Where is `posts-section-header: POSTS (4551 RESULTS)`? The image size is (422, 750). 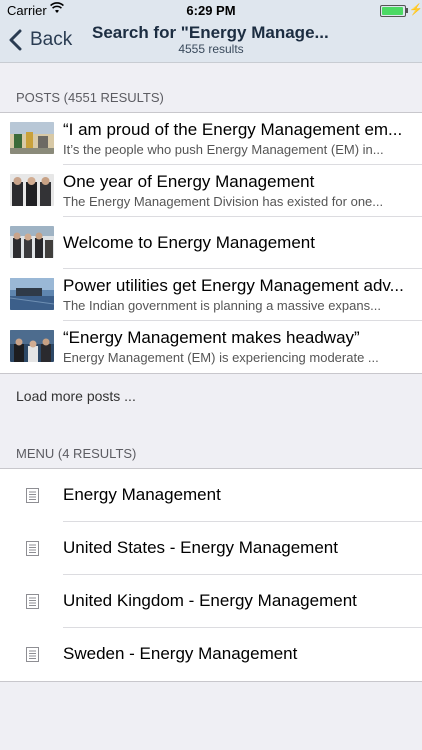
posts-section-header: POSTS (4551 RESULTS) is located at coordinates (90, 97).